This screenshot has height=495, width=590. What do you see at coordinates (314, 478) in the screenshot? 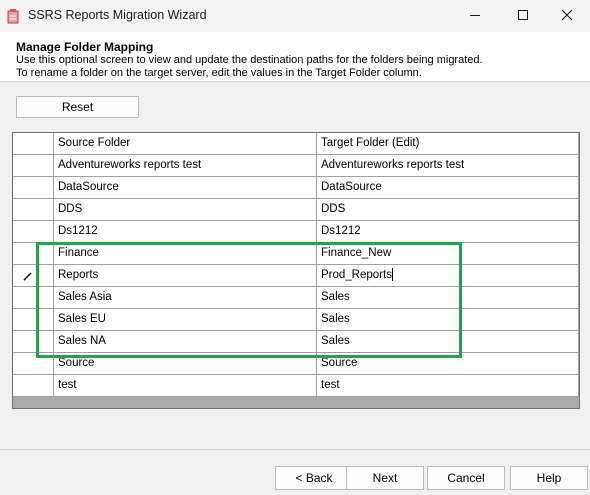
I see `back-button: < Back` at bounding box center [314, 478].